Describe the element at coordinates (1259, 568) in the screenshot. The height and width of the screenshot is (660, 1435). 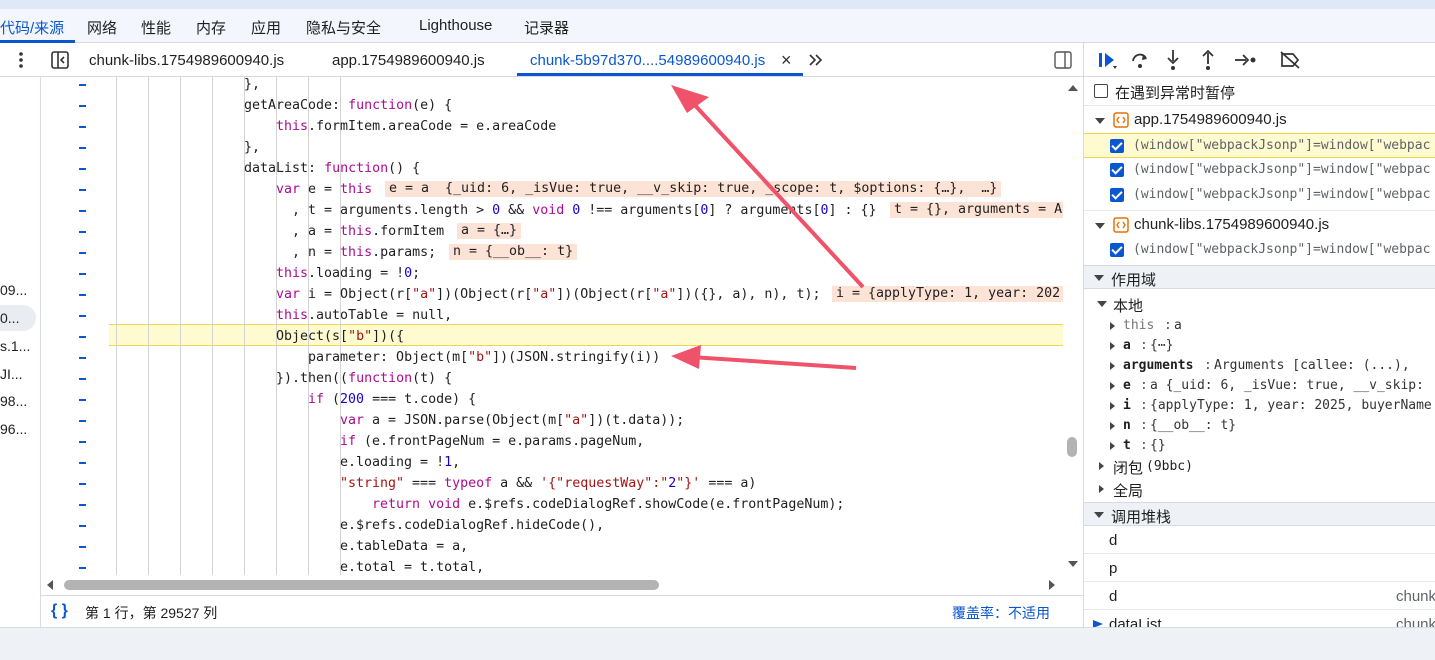
I see `callstack-frame: p` at that location.